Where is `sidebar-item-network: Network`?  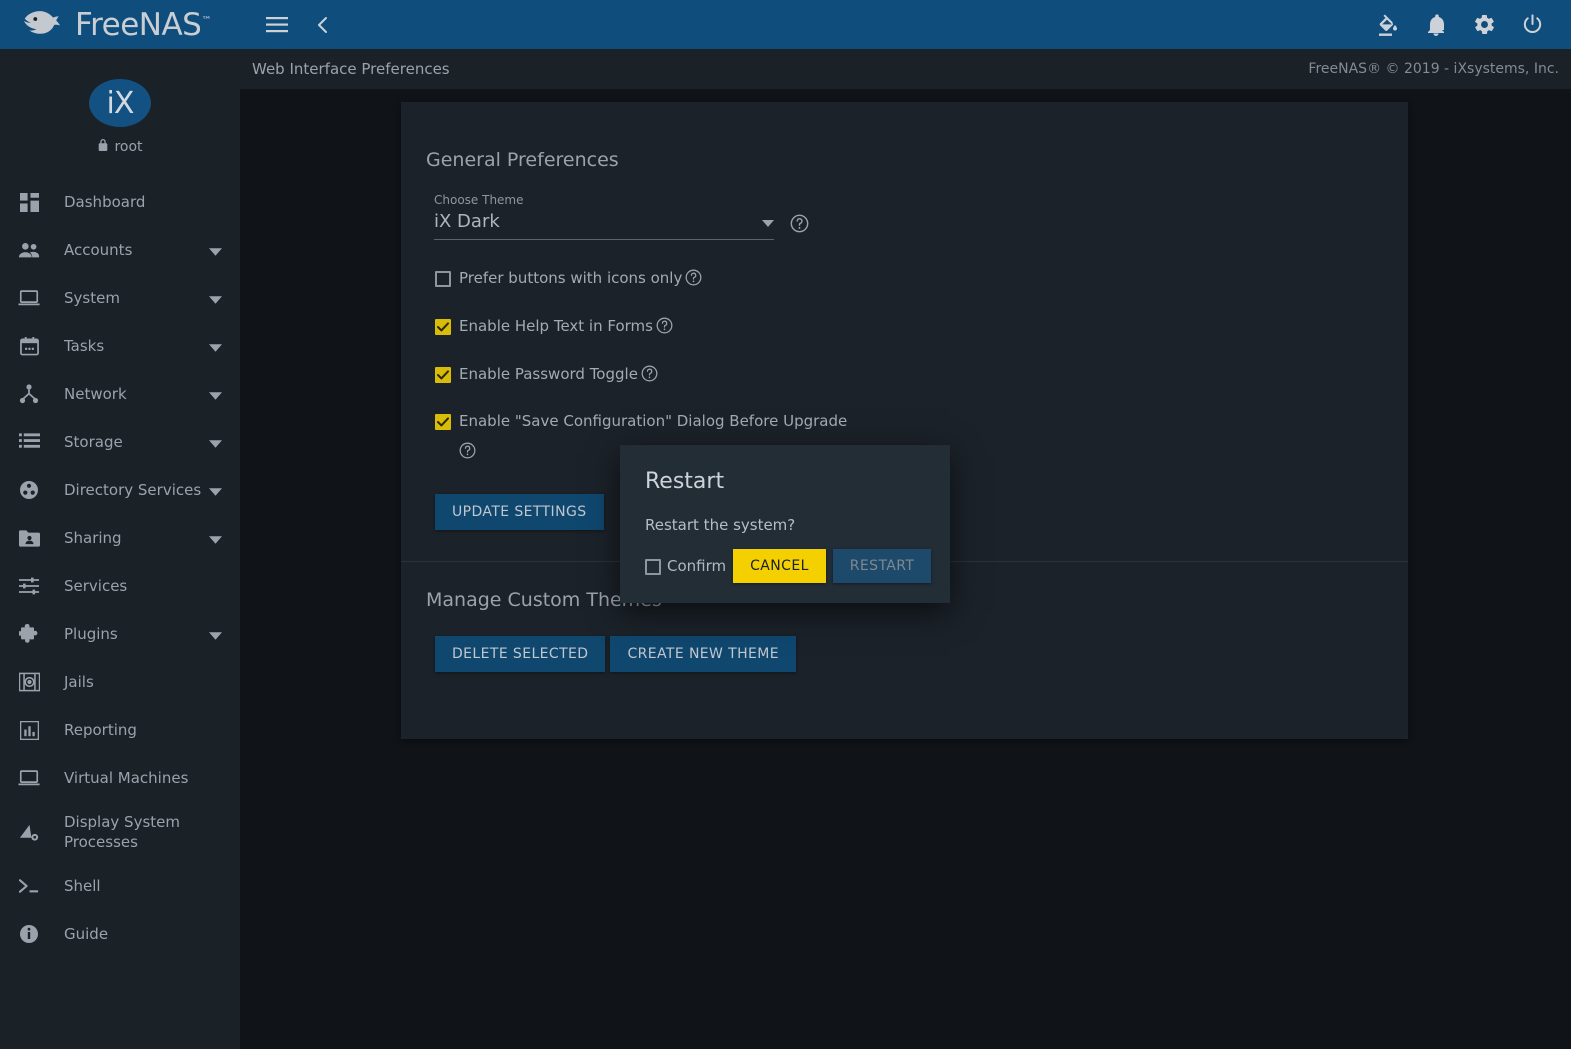 sidebar-item-network: Network is located at coordinates (120, 394).